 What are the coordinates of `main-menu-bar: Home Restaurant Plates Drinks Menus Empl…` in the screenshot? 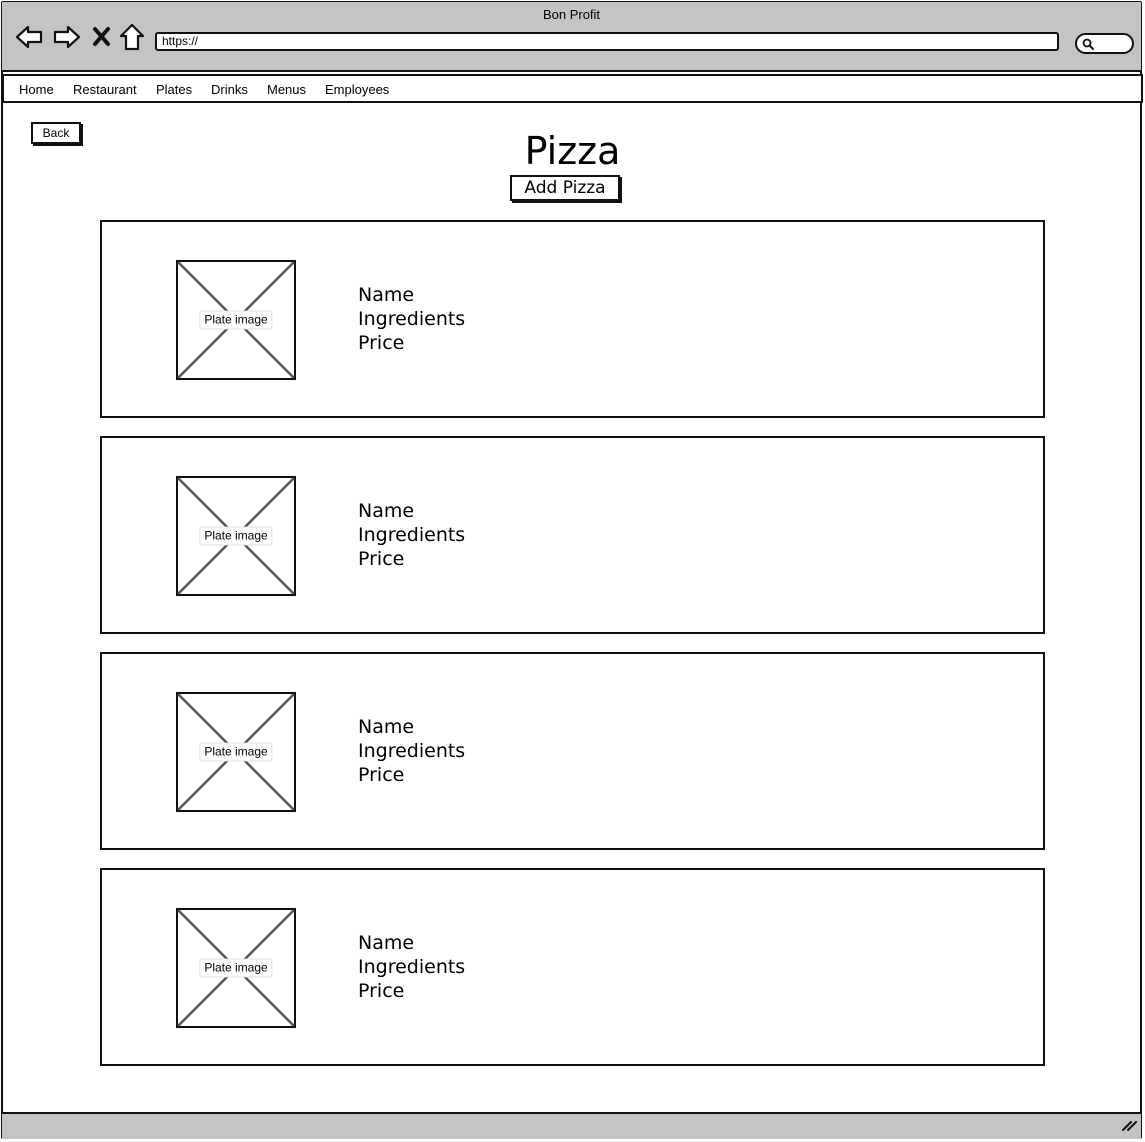 It's located at (572, 88).